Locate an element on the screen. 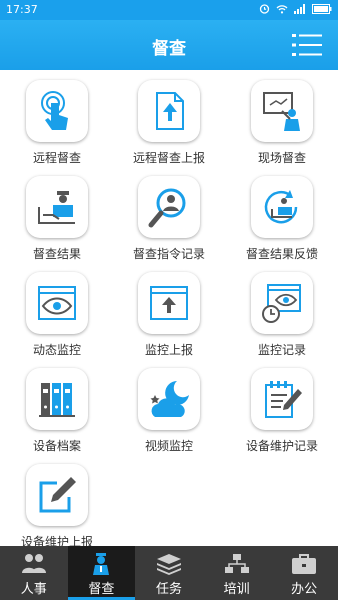  tab-label: 督查 is located at coordinates (101, 589).